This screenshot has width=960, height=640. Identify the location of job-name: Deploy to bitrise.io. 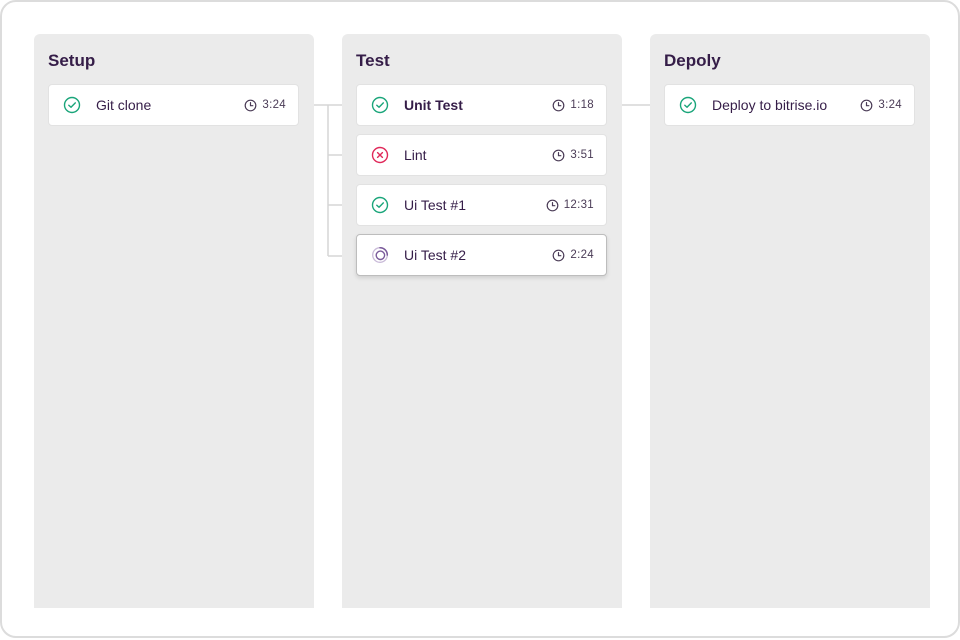
(770, 105).